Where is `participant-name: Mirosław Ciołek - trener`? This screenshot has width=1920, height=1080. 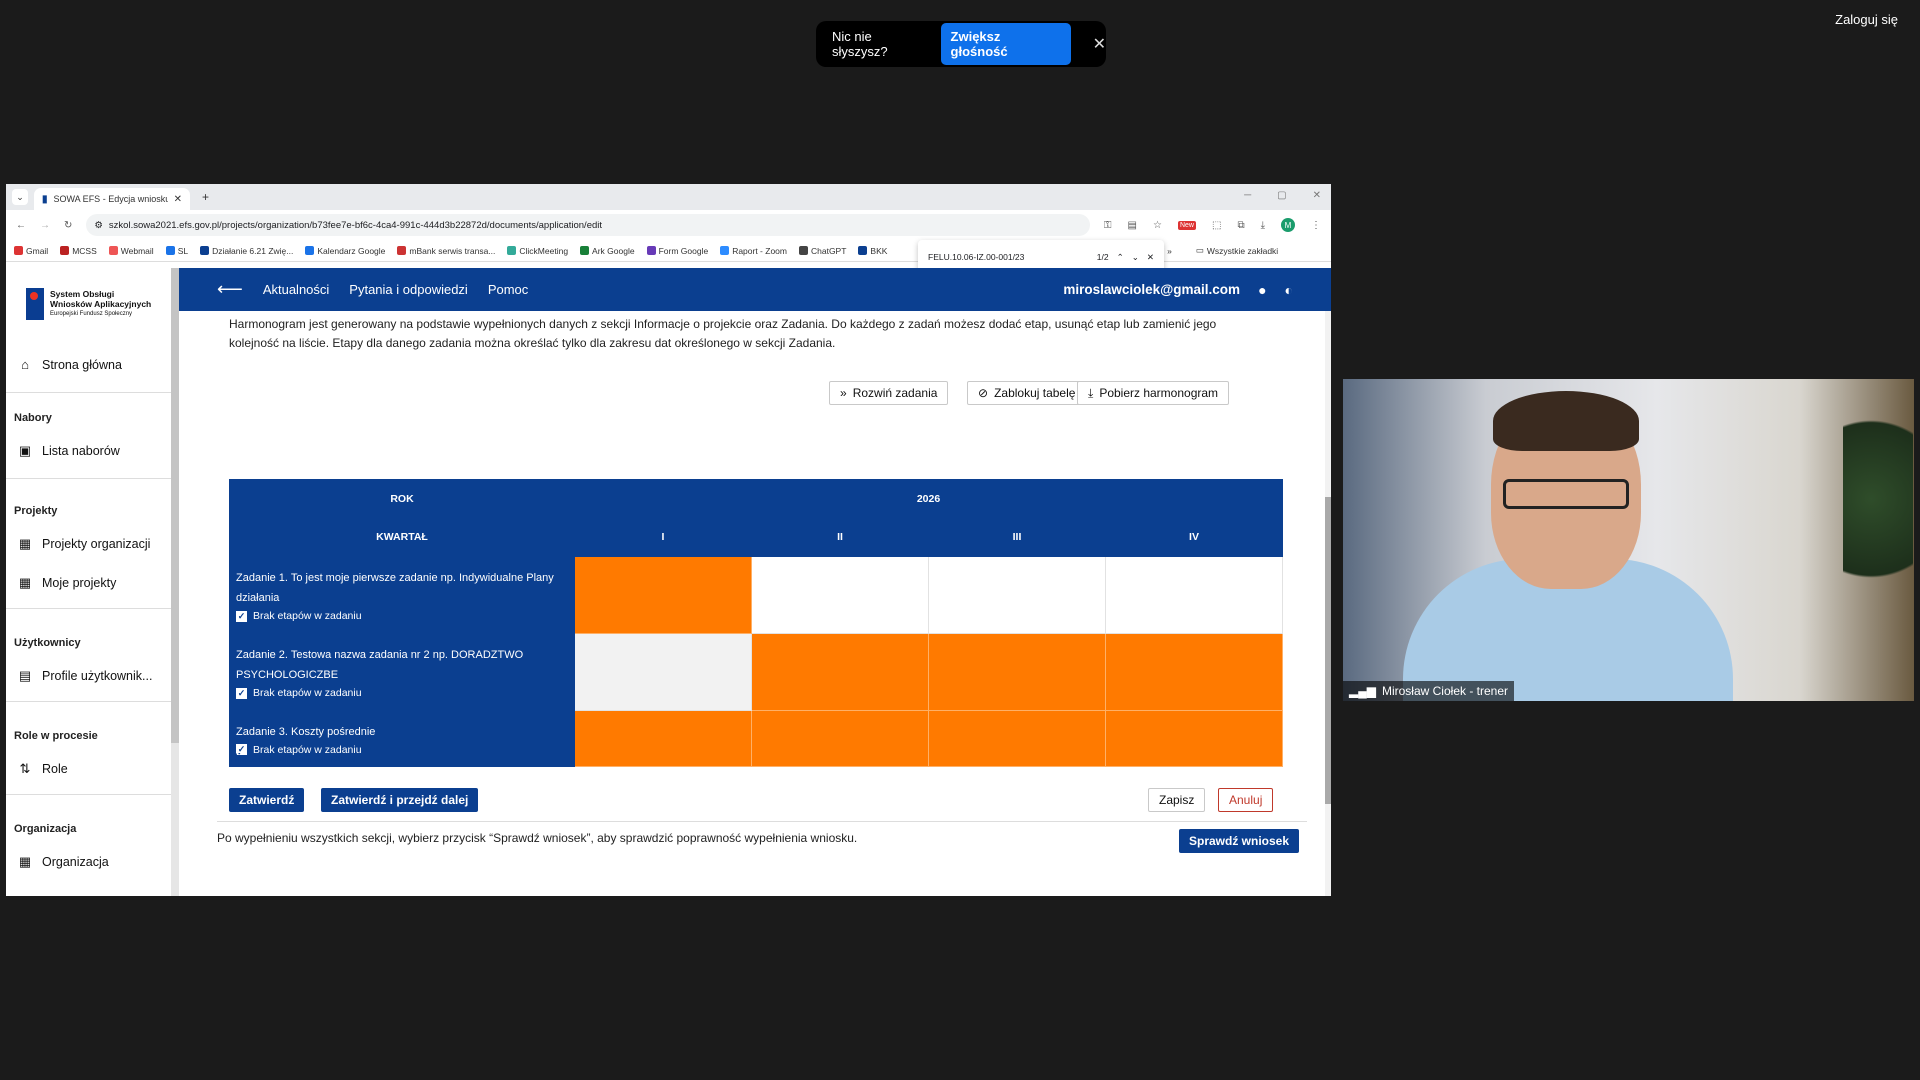
participant-name: Mirosław Ciołek - trener is located at coordinates (1444, 691).